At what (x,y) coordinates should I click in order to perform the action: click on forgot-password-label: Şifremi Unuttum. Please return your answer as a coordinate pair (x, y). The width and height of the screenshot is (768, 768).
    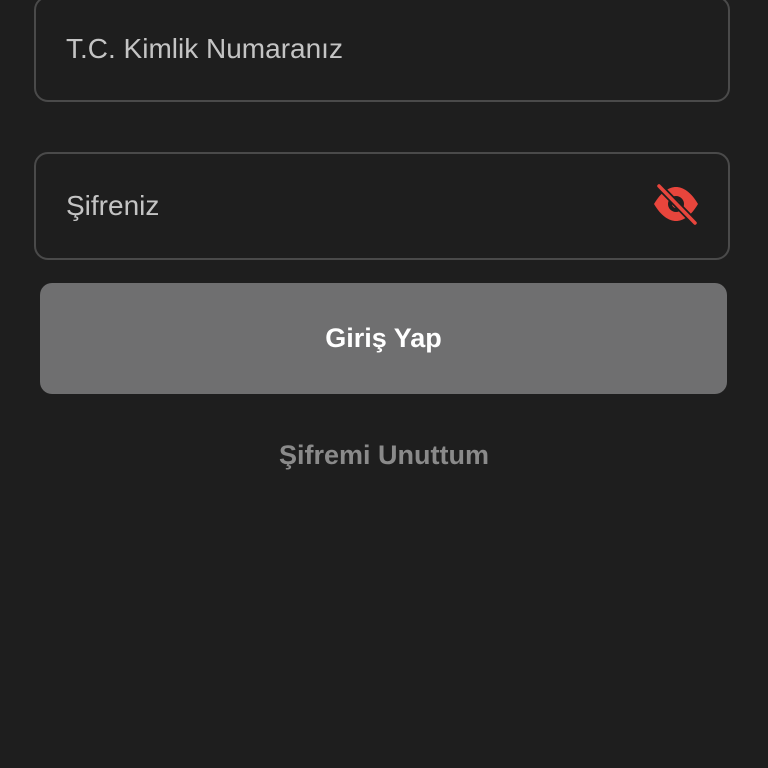
    Looking at the image, I should click on (383, 455).